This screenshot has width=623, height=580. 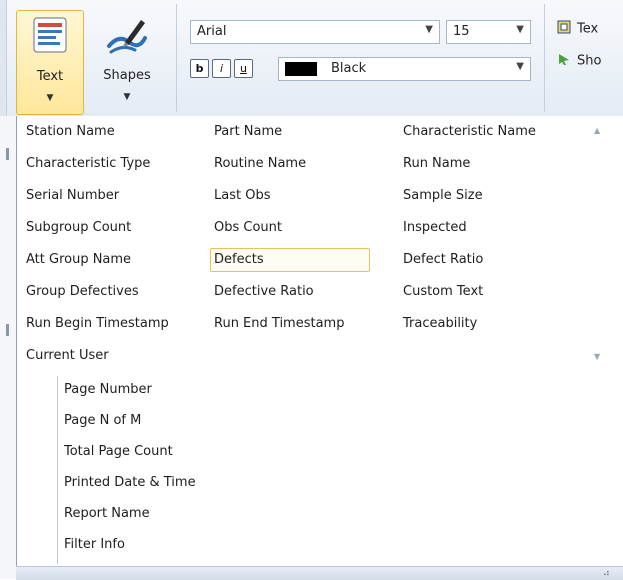 What do you see at coordinates (489, 260) in the screenshot?
I see `field-item: Defect Ratio` at bounding box center [489, 260].